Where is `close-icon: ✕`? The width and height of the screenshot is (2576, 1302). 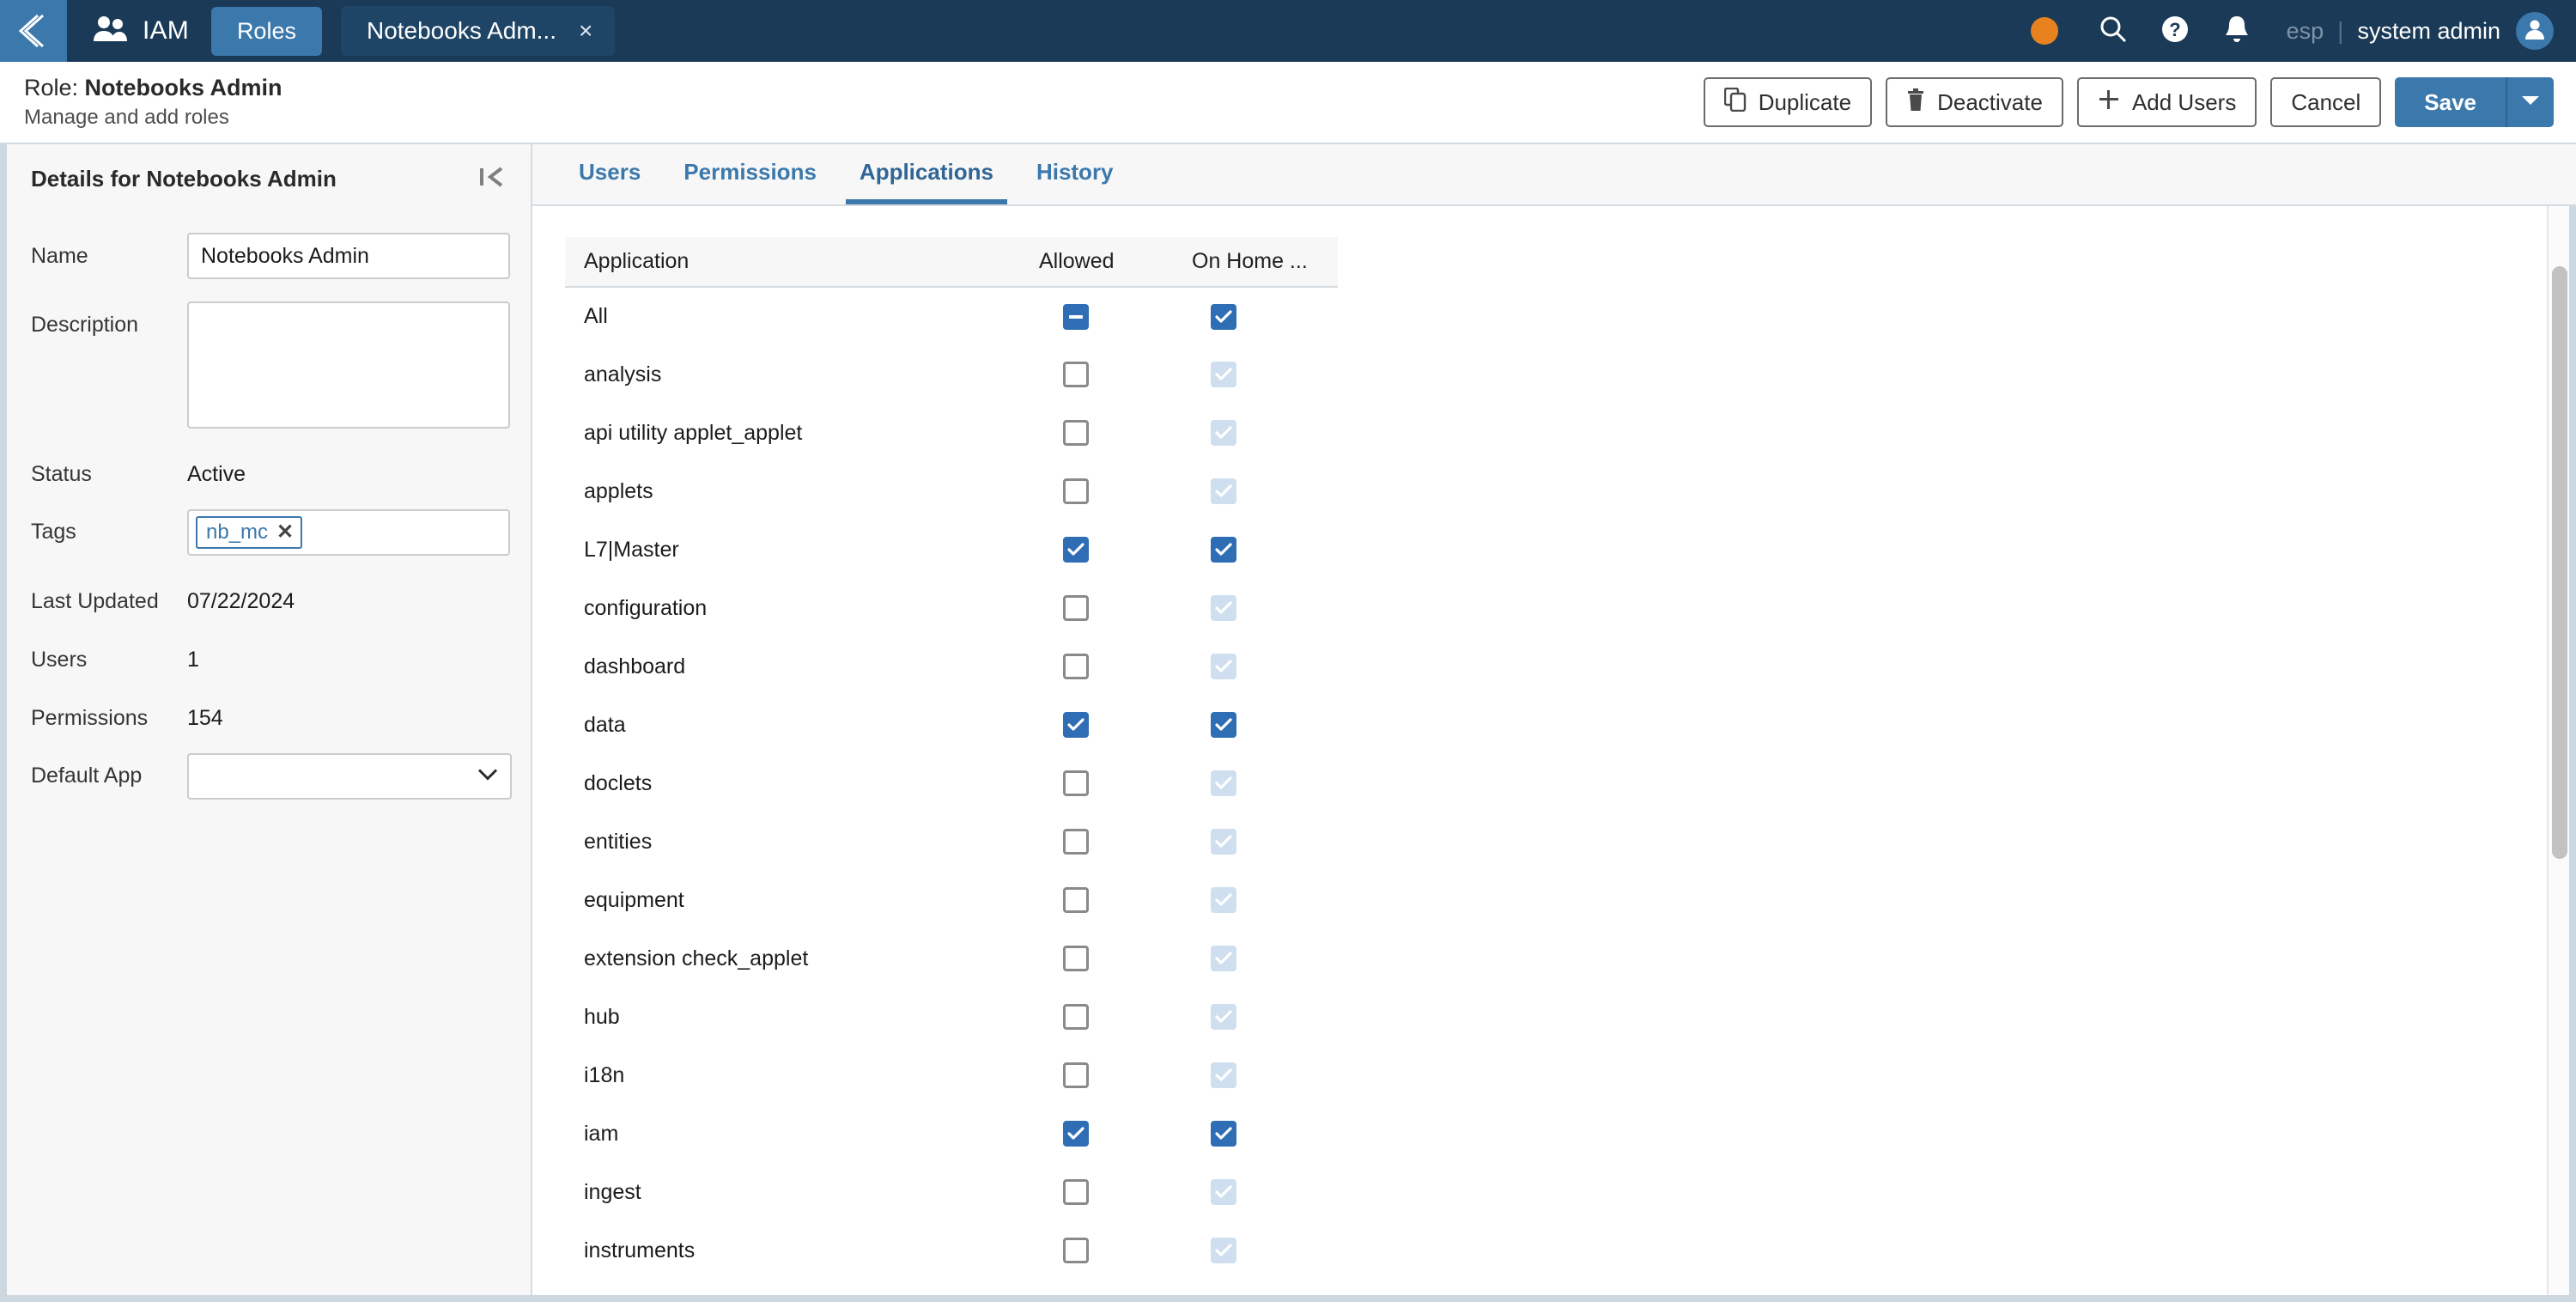
close-icon: ✕ is located at coordinates (285, 532).